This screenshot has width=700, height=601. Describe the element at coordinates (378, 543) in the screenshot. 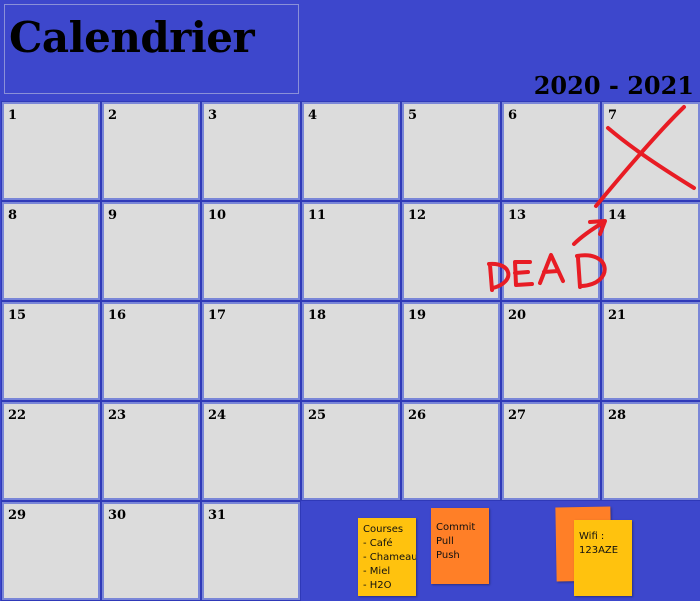

I see `note-line: - Café` at that location.